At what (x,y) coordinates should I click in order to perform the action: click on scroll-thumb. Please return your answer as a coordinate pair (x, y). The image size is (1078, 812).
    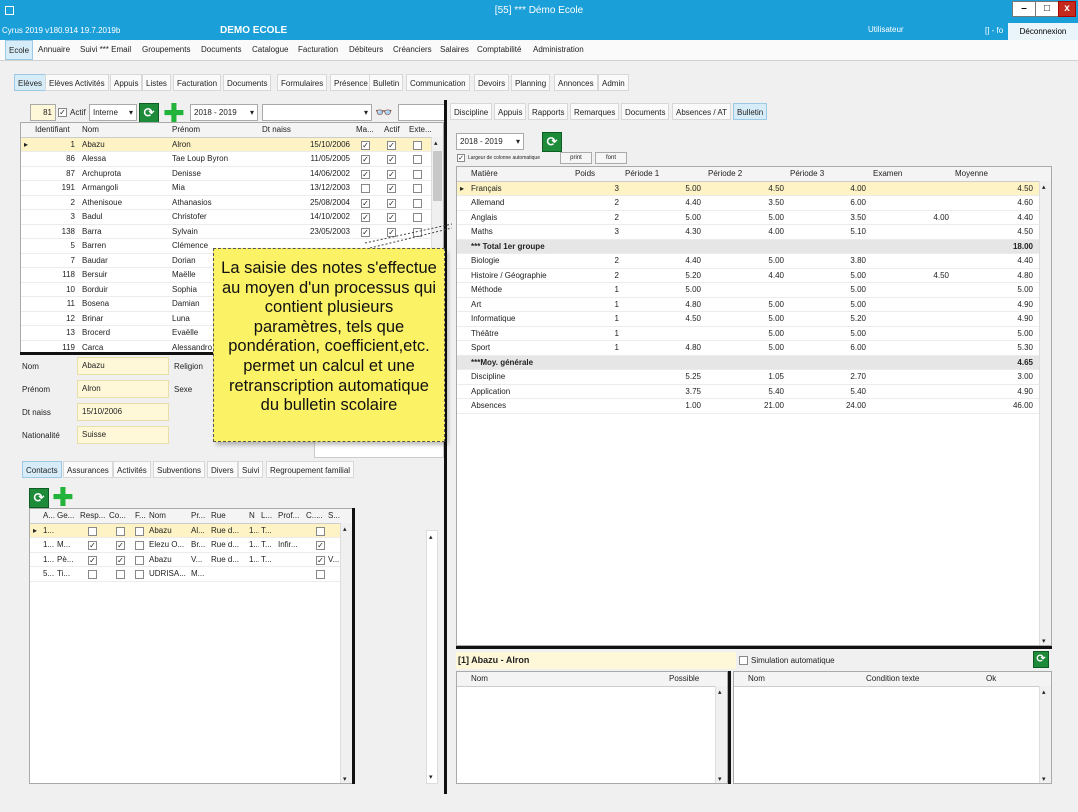
    Looking at the image, I should click on (437, 176).